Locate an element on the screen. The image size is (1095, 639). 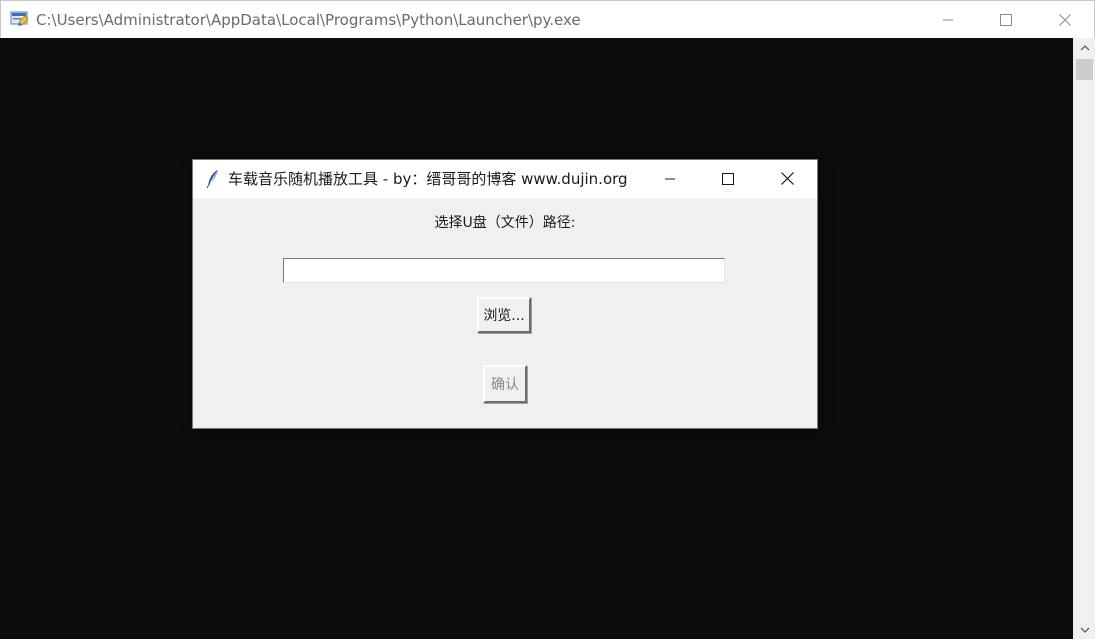
dialog-close-button is located at coordinates (787, 179).